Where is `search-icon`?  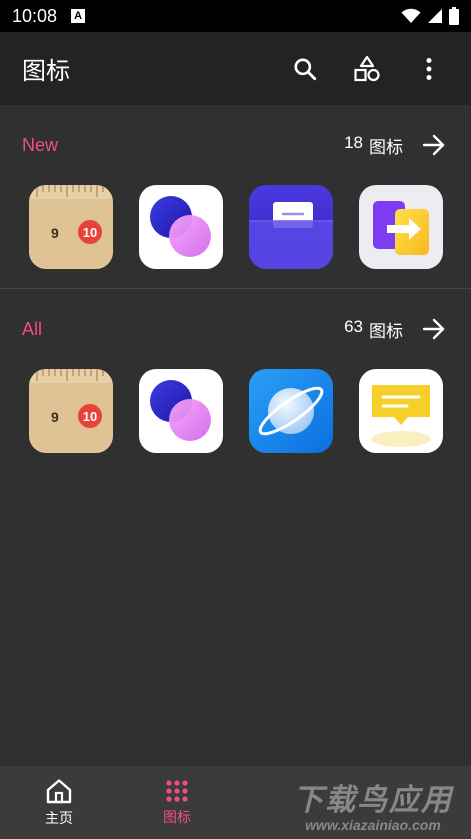
search-icon is located at coordinates (305, 68).